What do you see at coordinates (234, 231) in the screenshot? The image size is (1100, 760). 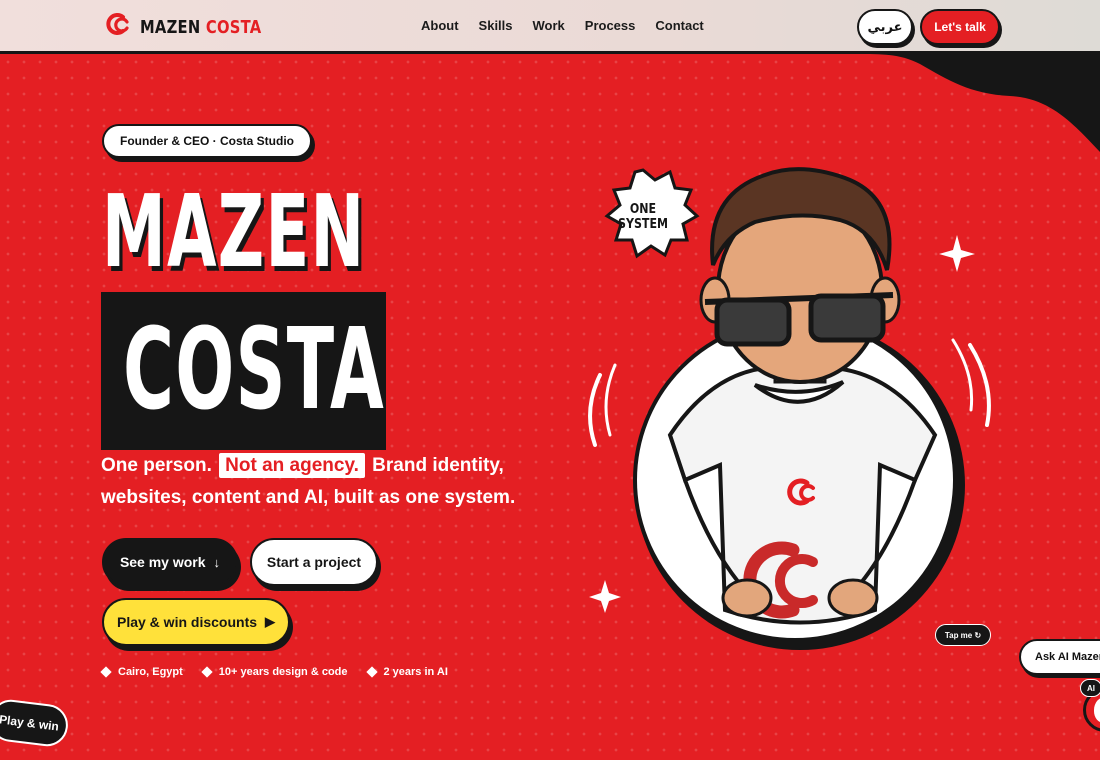 I see `hero-name-first: MAZEN` at bounding box center [234, 231].